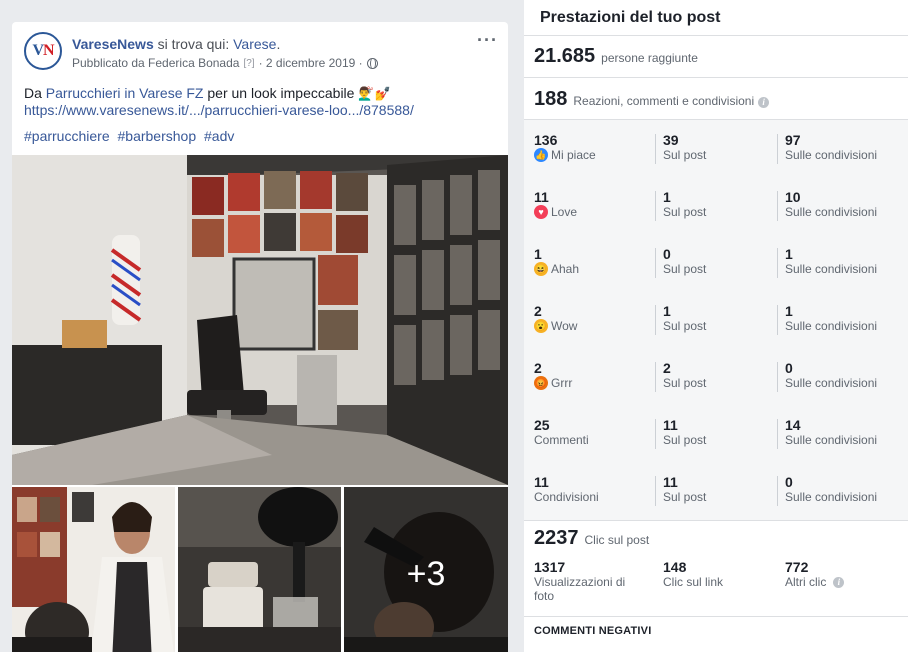  I want to click on reach-row: 21.685 persone raggiunte, so click(716, 57).